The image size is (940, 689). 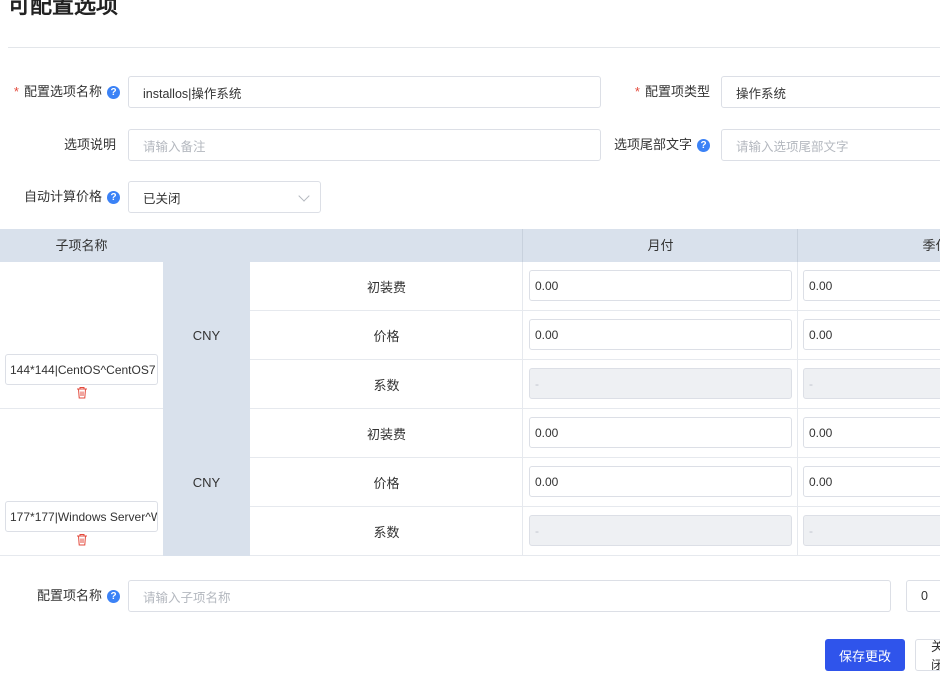 I want to click on save-button: 保存更改, so click(x=865, y=655).